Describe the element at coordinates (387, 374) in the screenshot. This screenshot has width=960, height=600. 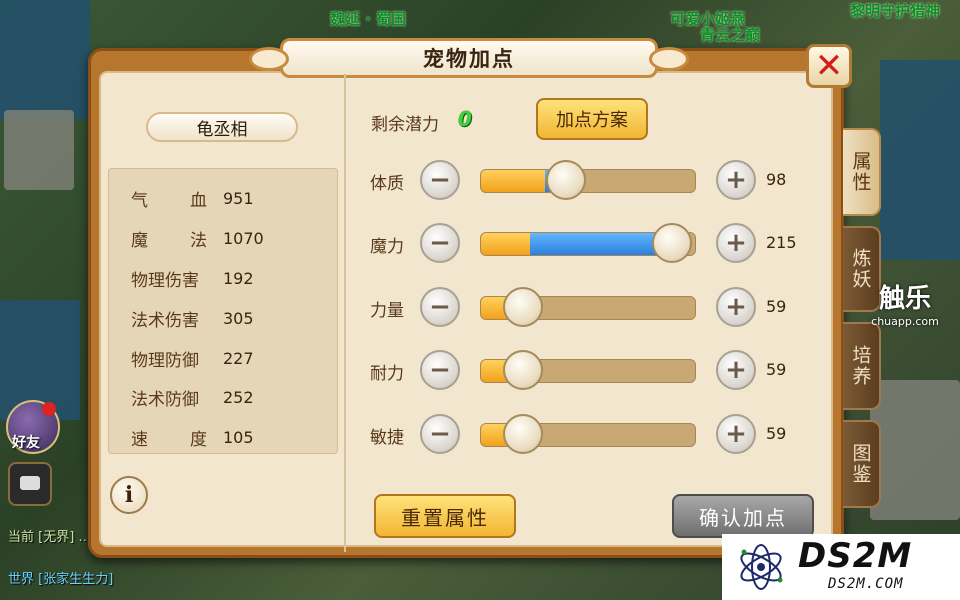
I see `attribute-label: 耐力` at that location.